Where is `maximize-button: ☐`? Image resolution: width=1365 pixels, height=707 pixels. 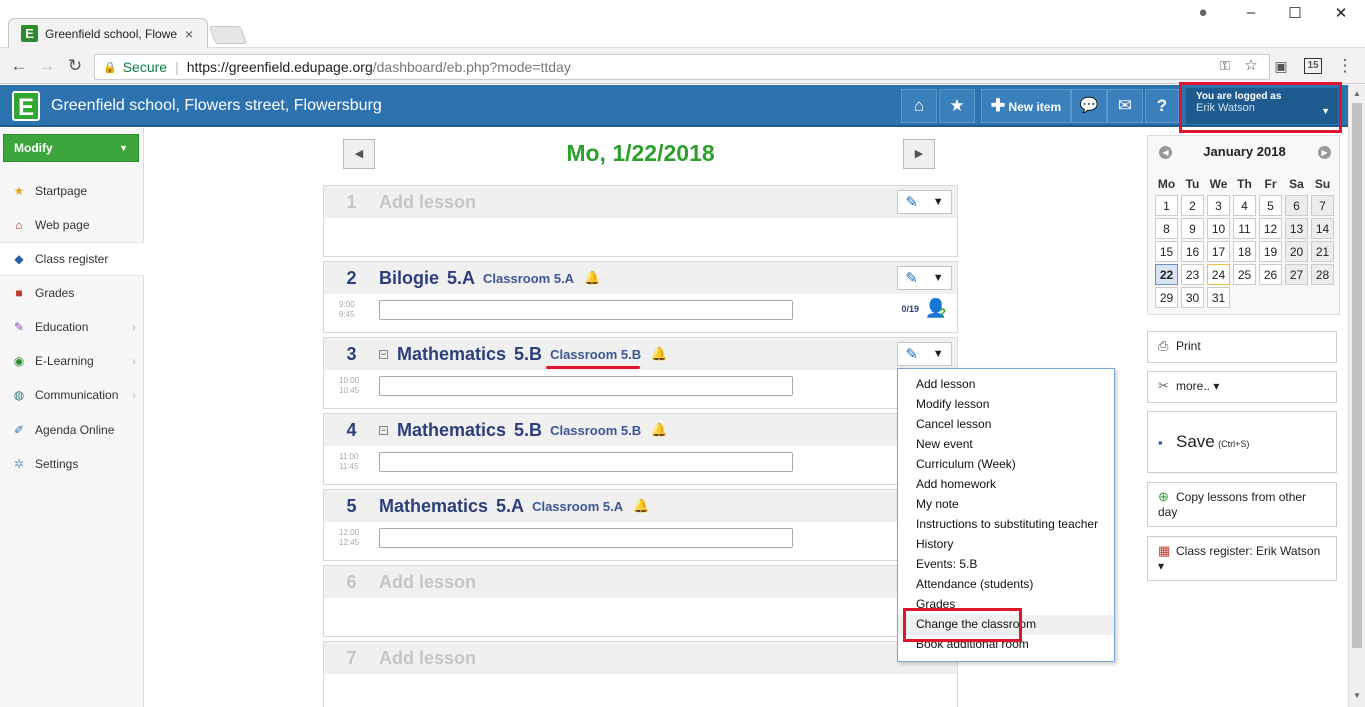
maximize-button: ☐ is located at coordinates (1295, 15).